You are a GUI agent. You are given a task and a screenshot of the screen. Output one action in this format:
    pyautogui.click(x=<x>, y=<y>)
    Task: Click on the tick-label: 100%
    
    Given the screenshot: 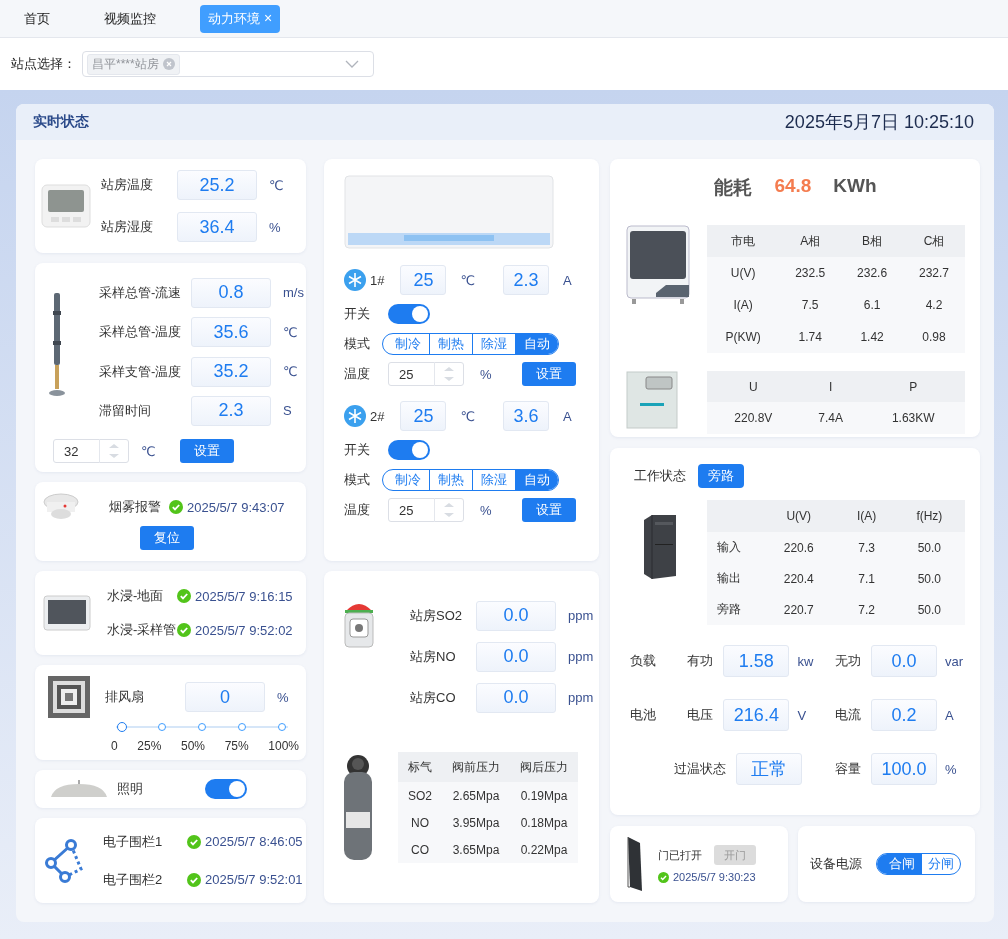 What is the action you would take?
    pyautogui.click(x=283, y=746)
    